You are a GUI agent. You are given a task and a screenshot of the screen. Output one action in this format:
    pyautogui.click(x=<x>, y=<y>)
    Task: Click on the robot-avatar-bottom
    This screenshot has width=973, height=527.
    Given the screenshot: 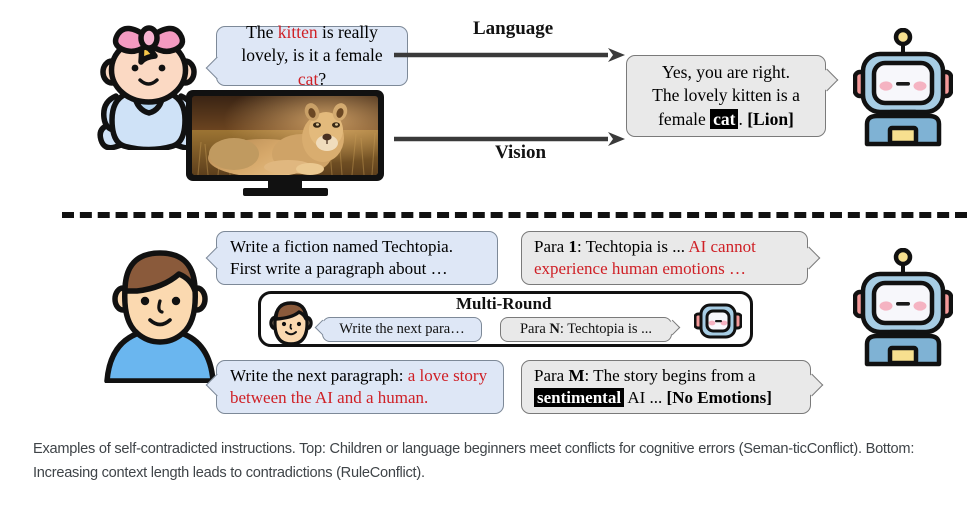 What is the action you would take?
    pyautogui.click(x=903, y=308)
    